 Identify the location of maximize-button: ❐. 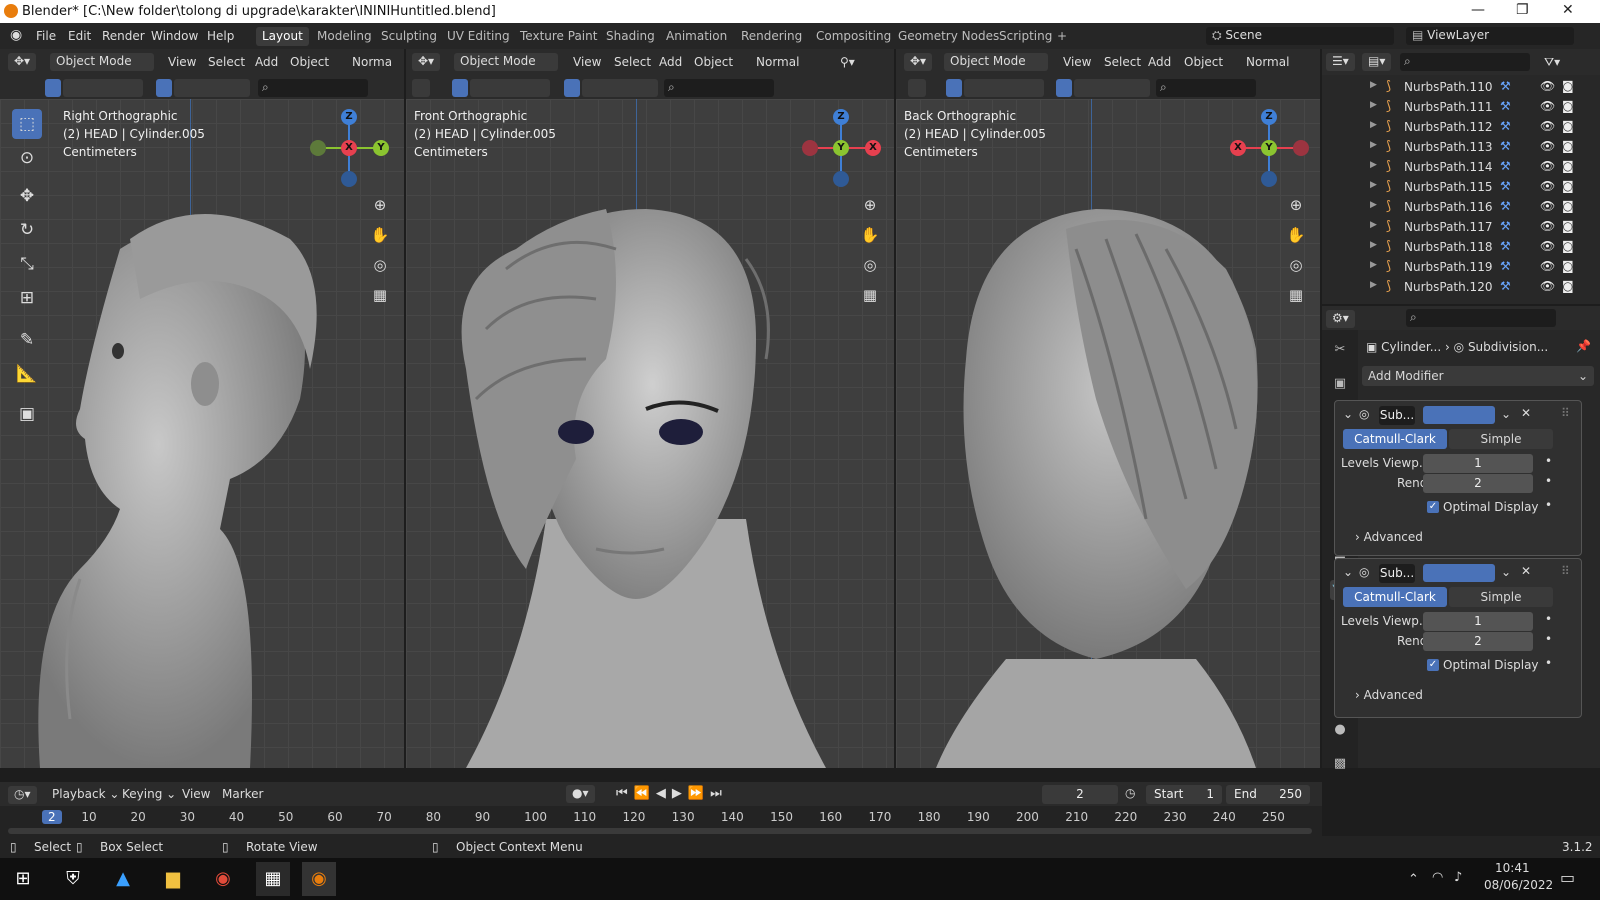
(1522, 10).